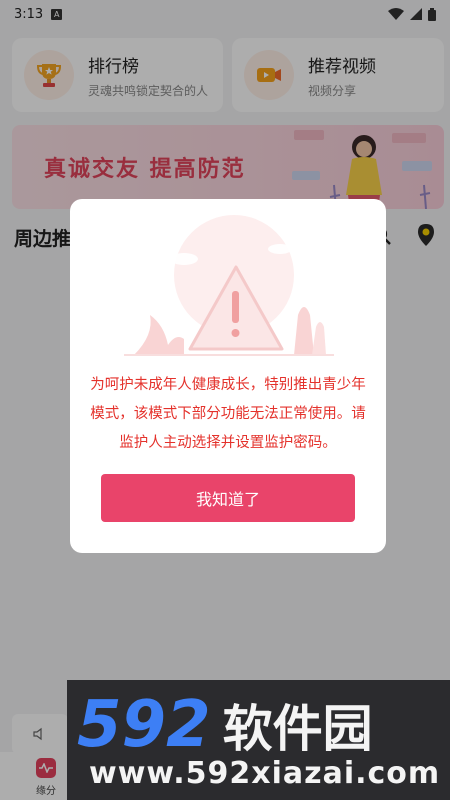 This screenshot has height=800, width=450. Describe the element at coordinates (229, 285) in the screenshot. I see `warning-illustration` at that location.